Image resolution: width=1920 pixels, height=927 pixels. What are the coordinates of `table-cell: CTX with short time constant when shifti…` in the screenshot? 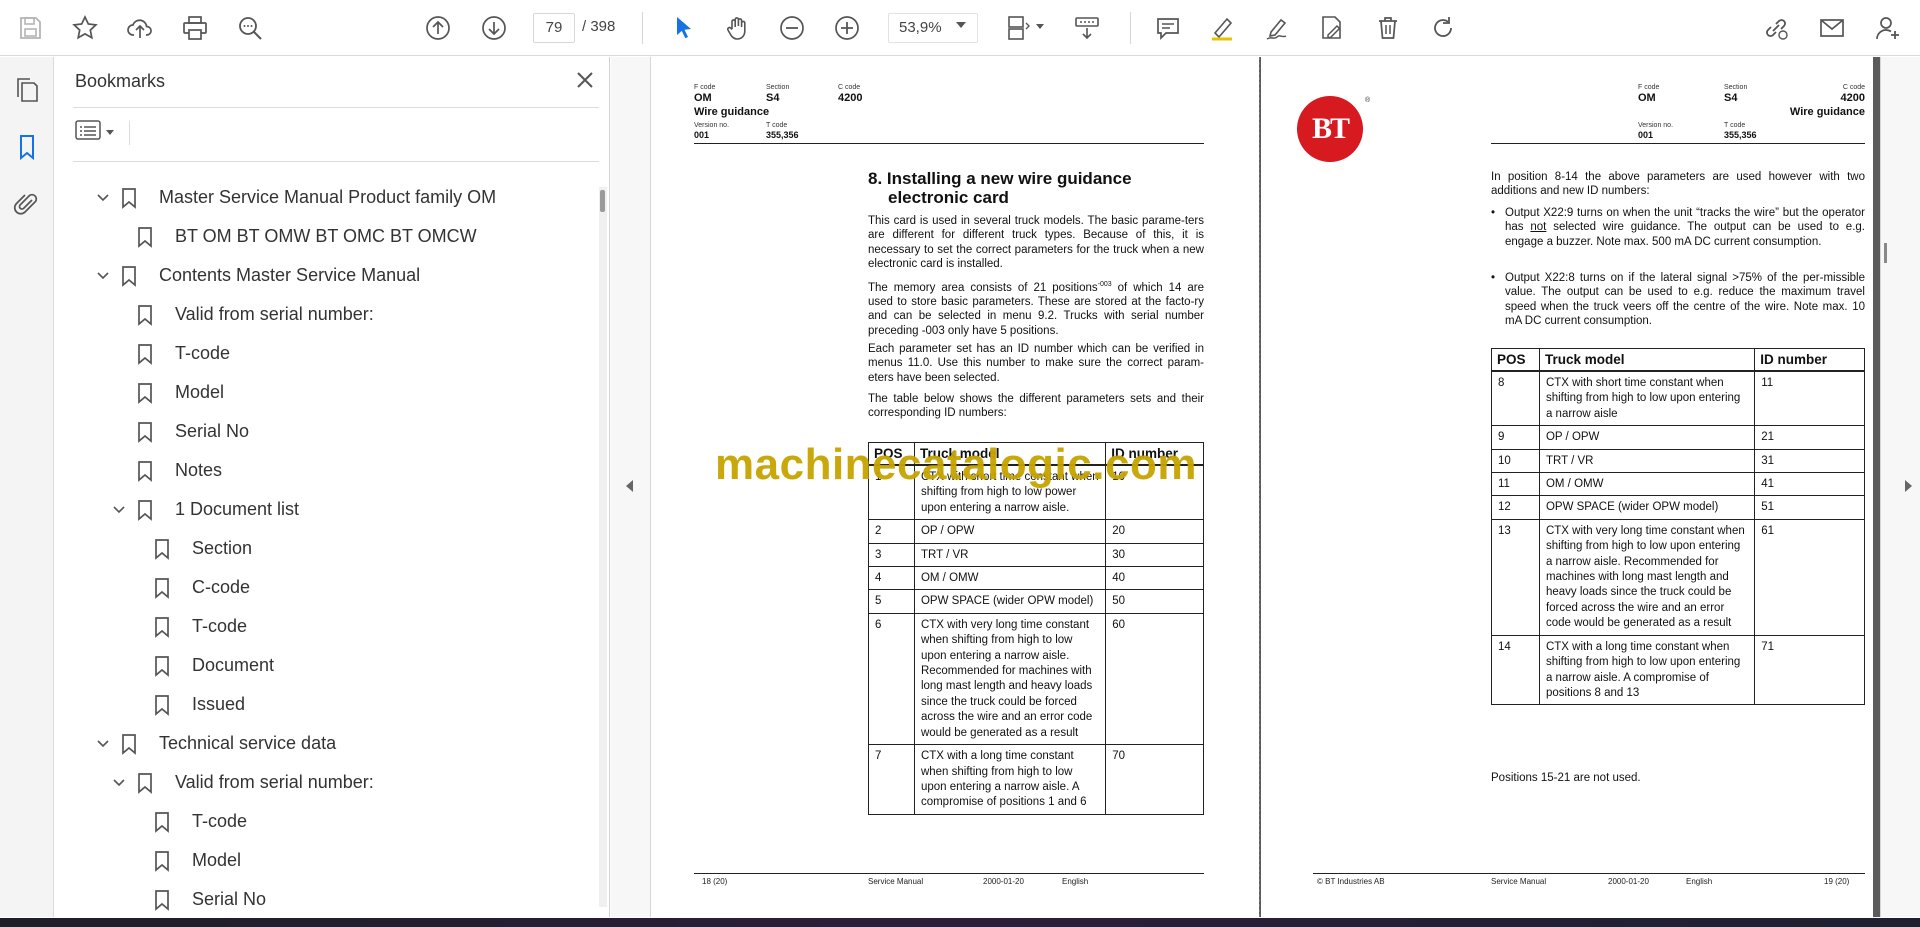 It's located at (1647, 398).